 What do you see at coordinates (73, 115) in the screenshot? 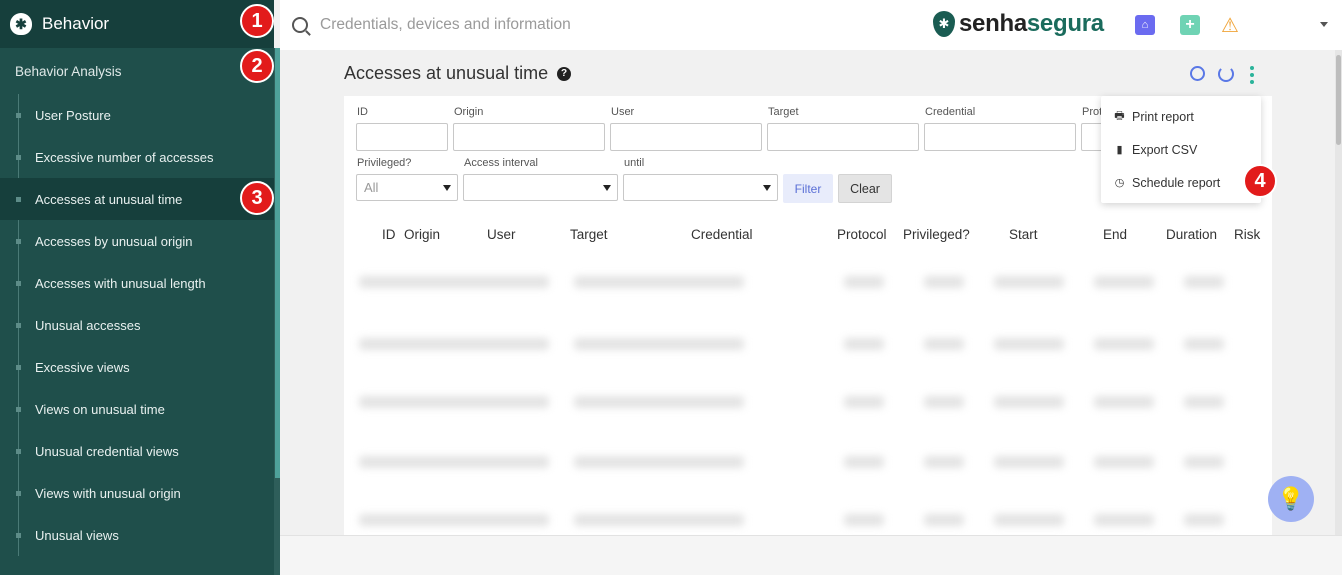
I see `sidebar-item-label: User Posture` at bounding box center [73, 115].